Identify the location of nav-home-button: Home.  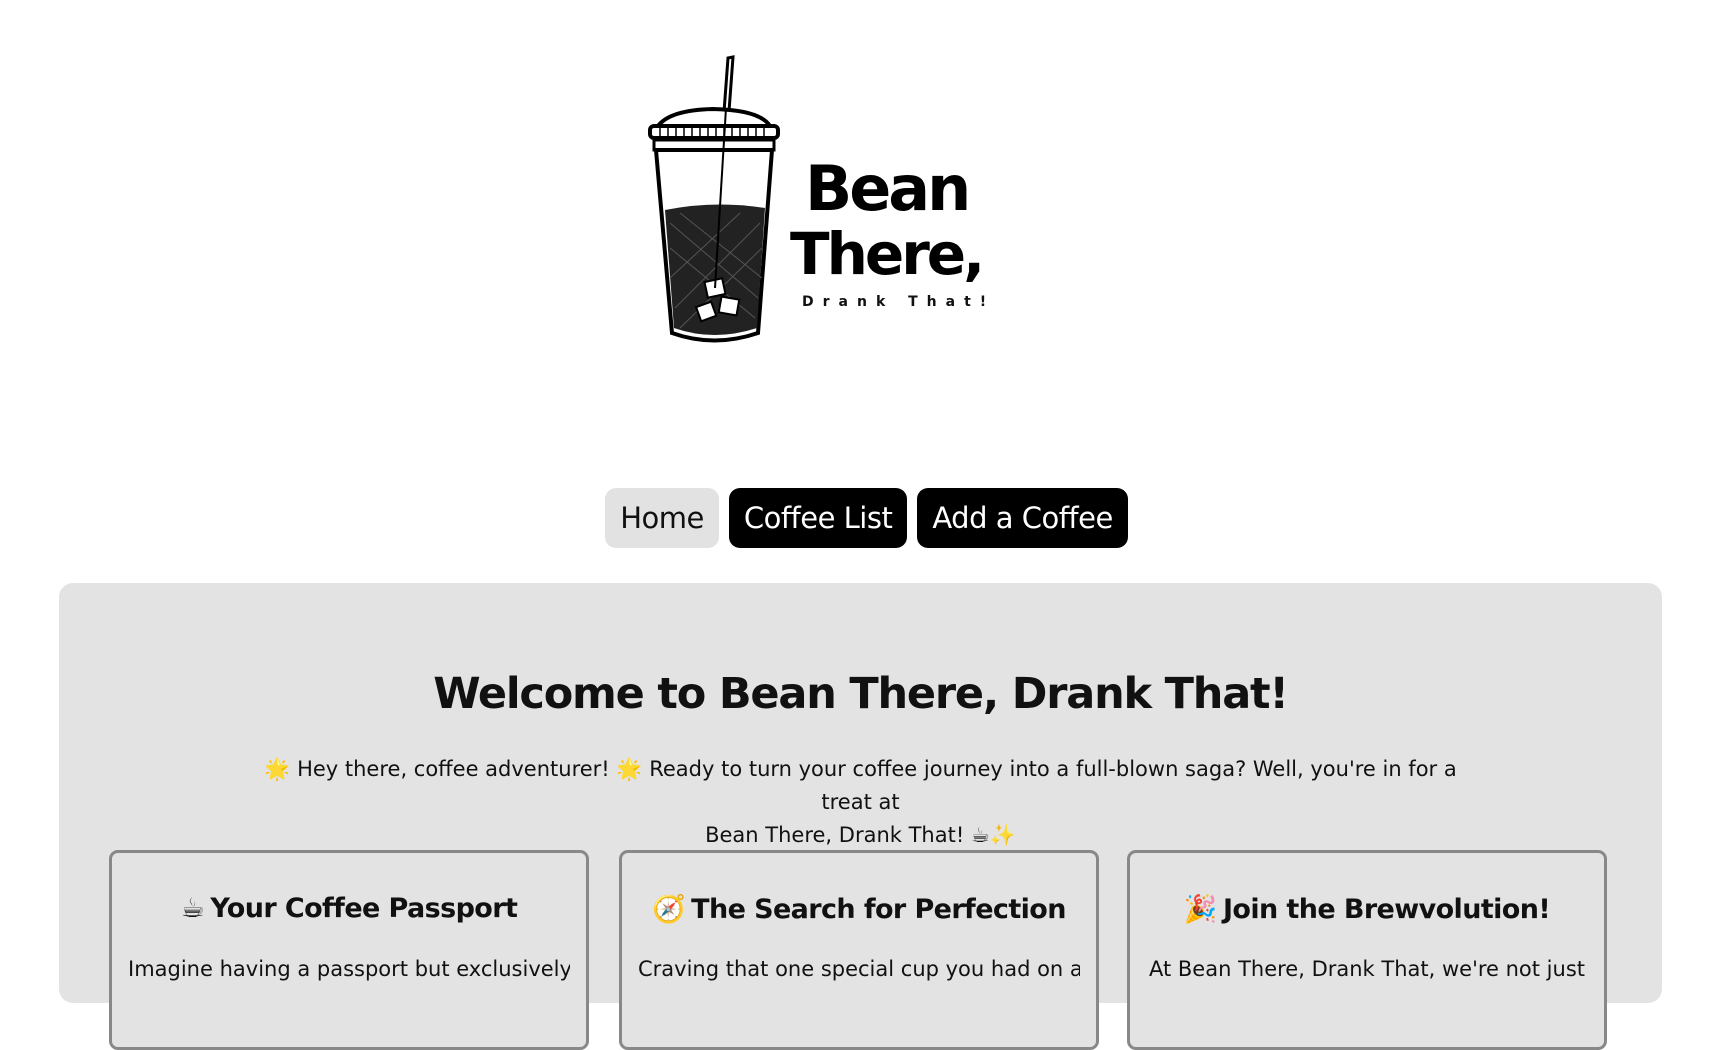
(662, 518).